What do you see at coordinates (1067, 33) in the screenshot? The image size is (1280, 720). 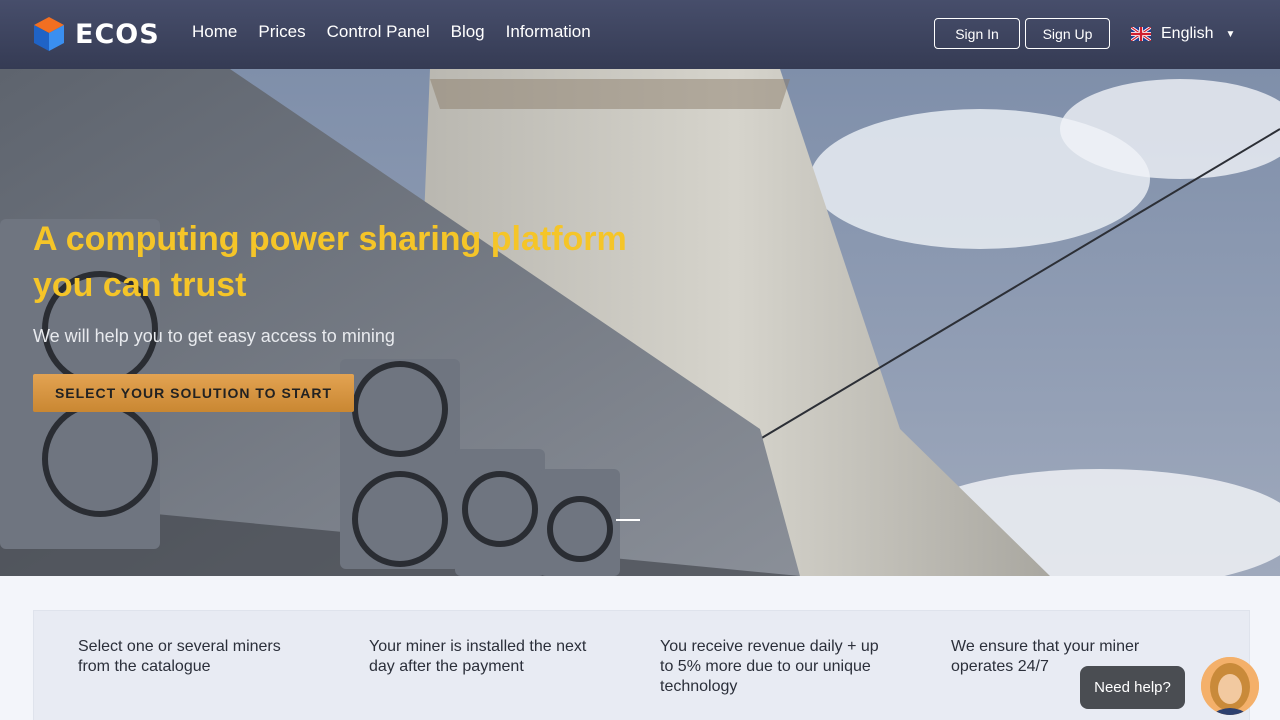 I see `sign-up-button: Sign Up` at bounding box center [1067, 33].